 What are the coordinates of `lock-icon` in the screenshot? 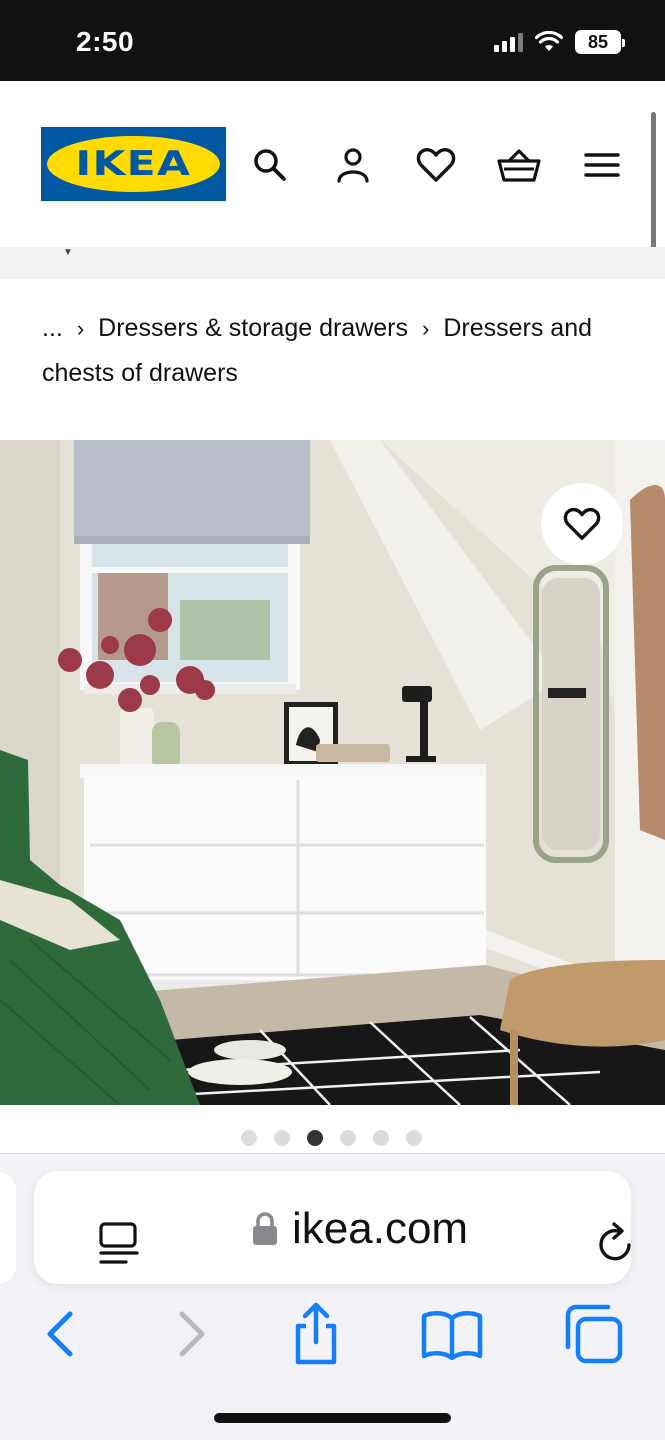 It's located at (265, 1228).